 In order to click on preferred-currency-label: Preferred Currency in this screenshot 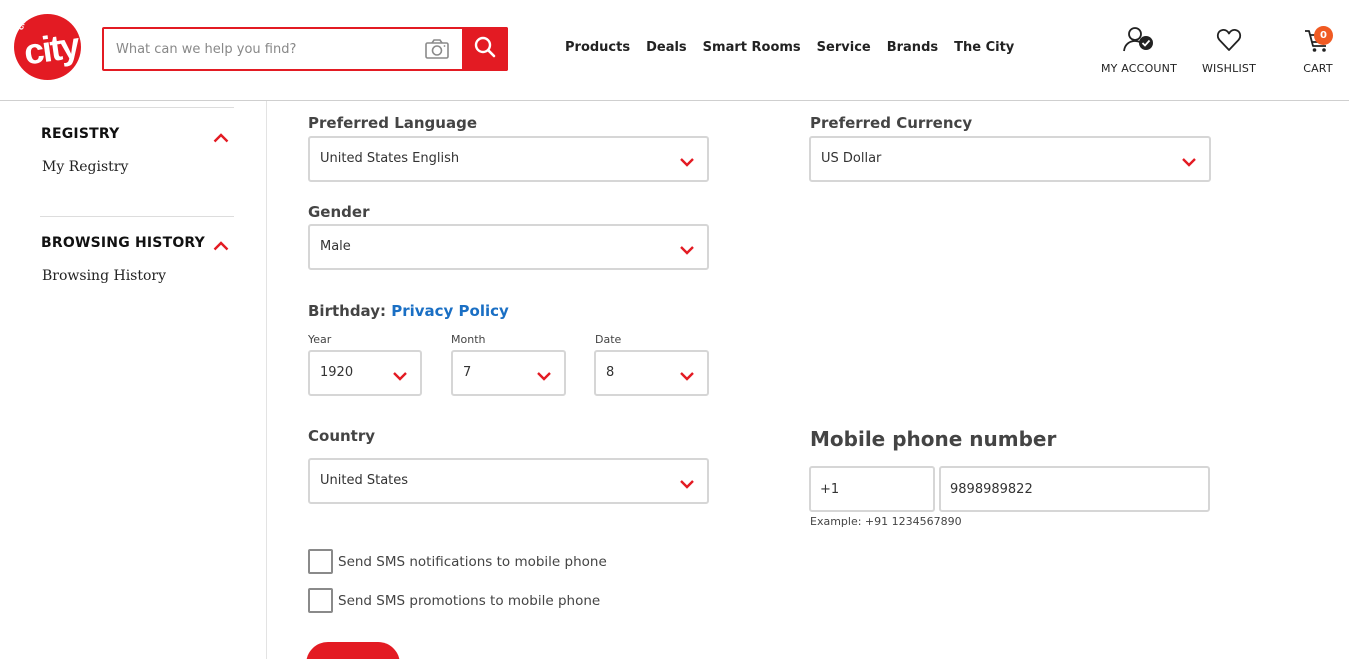, I will do `click(891, 123)`.